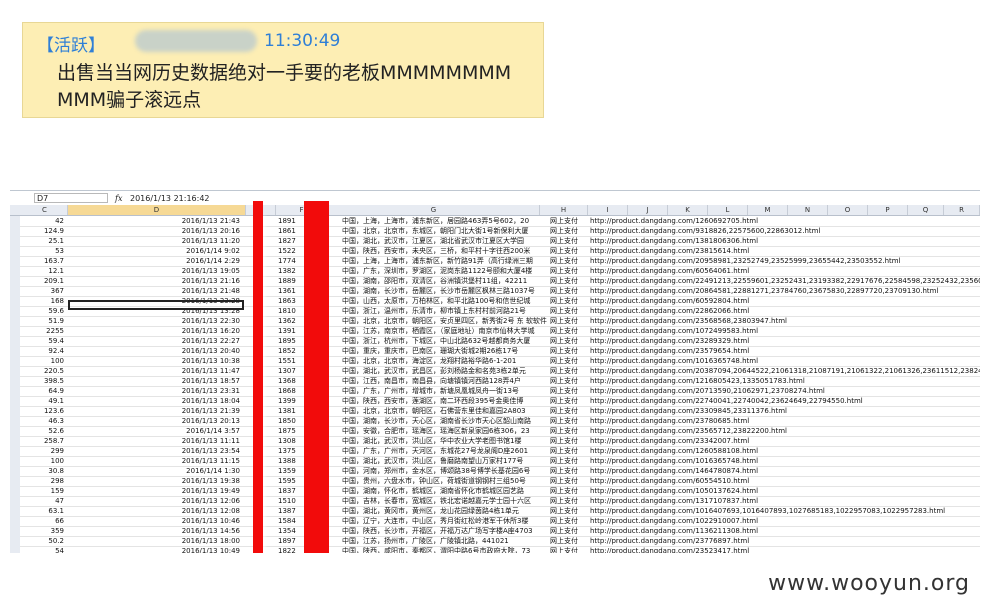  Describe the element at coordinates (154, 281) in the screenshot. I see `order-time-cell: 2016/1/13 21:16` at that location.